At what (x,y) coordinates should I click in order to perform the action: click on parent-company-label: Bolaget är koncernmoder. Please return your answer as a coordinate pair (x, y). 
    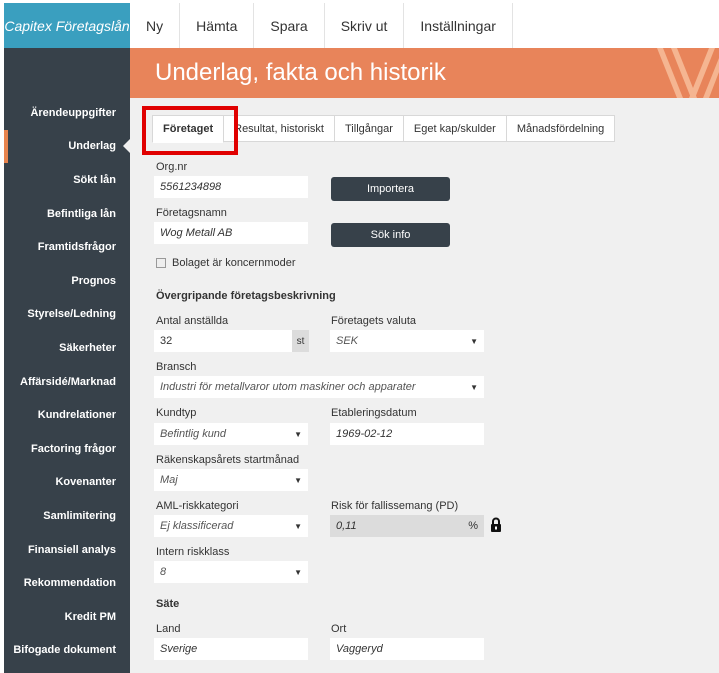
    Looking at the image, I should click on (234, 263).